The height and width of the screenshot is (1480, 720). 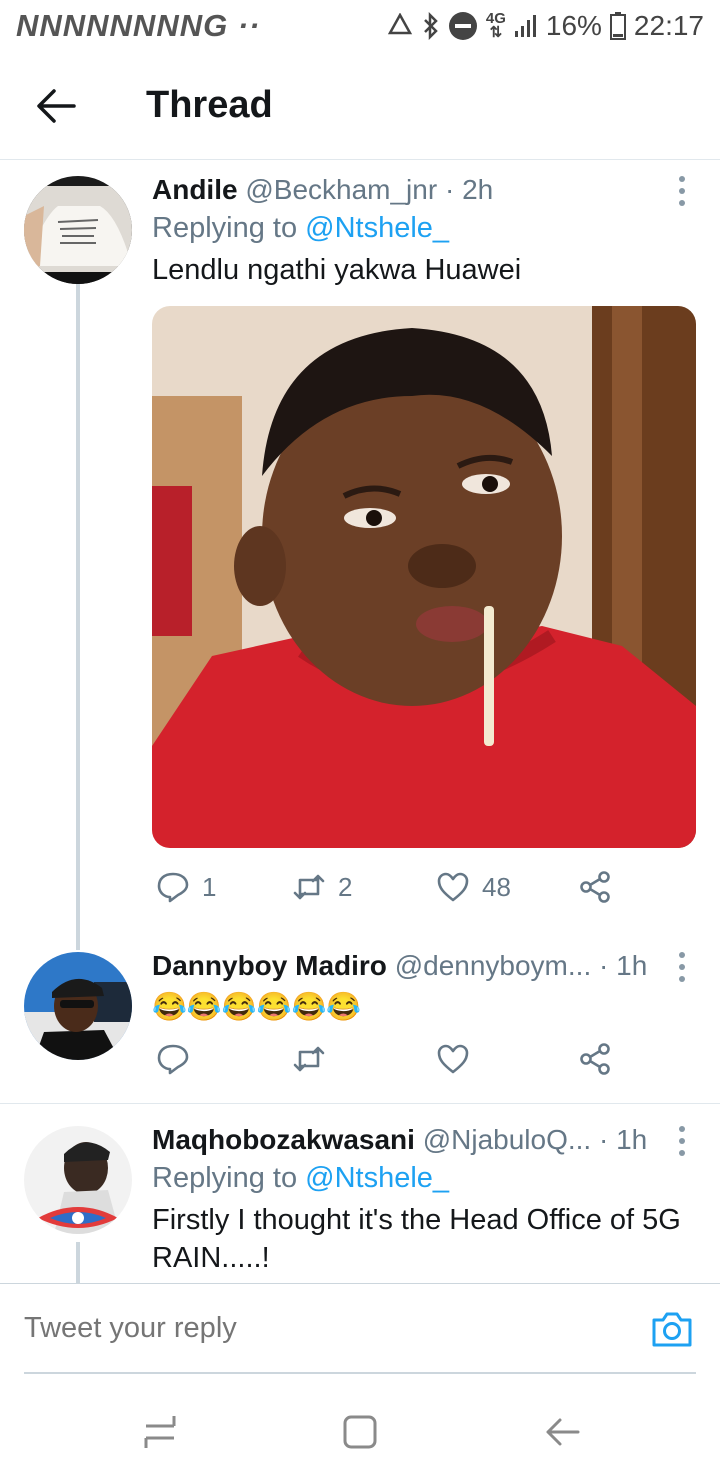 I want to click on reply-button: 1, so click(x=186, y=887).